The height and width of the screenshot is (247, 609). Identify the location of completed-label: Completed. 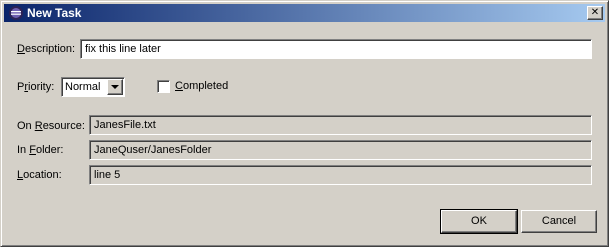
(201, 86).